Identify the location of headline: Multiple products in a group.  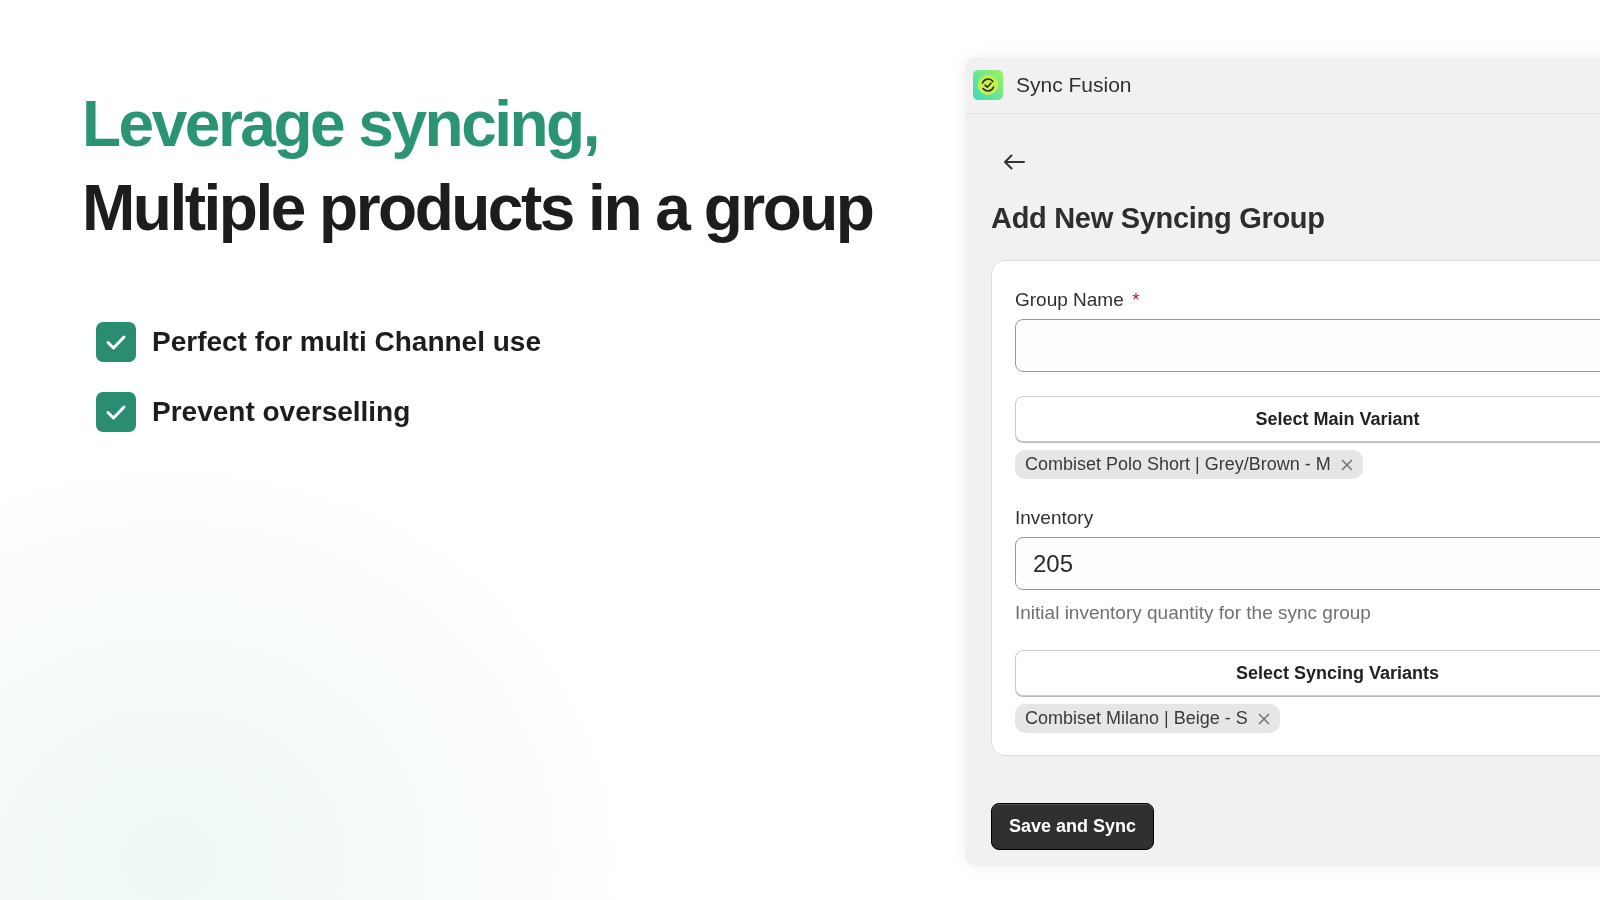
(477, 208).